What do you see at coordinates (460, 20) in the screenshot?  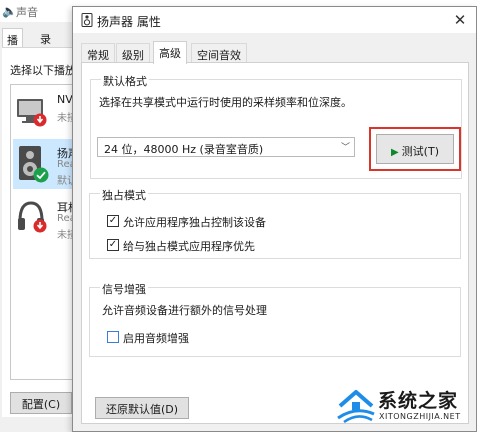 I see `close-icon: ✕` at bounding box center [460, 20].